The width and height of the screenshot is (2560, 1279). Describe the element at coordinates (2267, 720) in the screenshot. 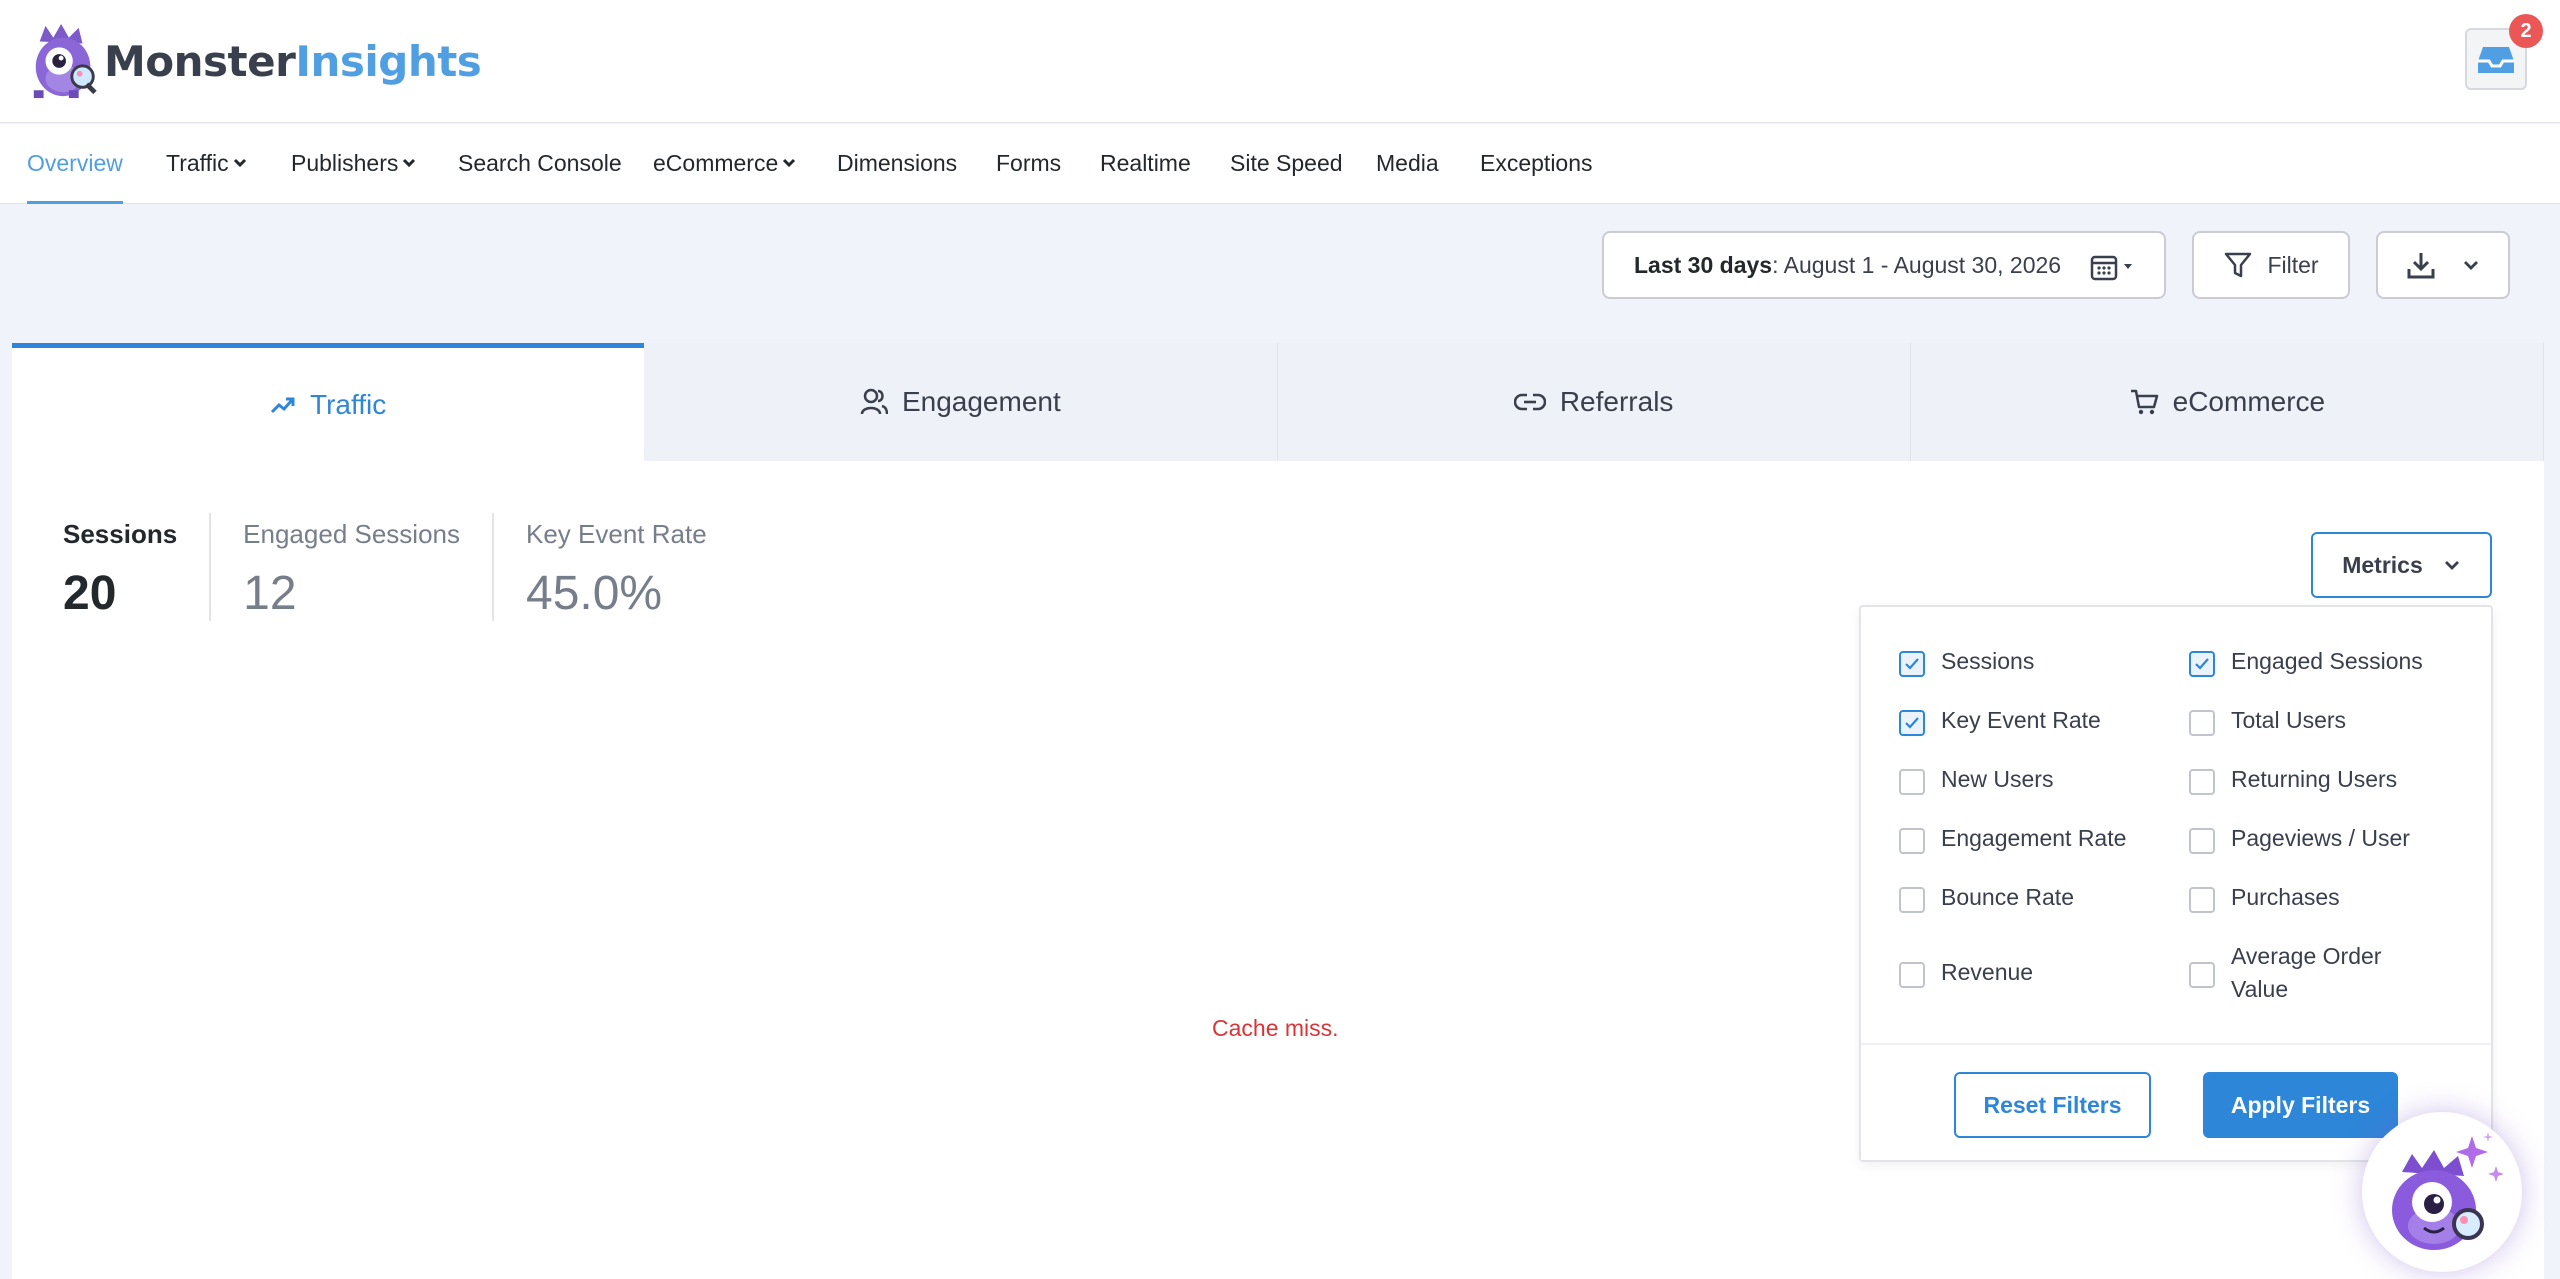

I see `metric-option-total-users: Total Users` at that location.